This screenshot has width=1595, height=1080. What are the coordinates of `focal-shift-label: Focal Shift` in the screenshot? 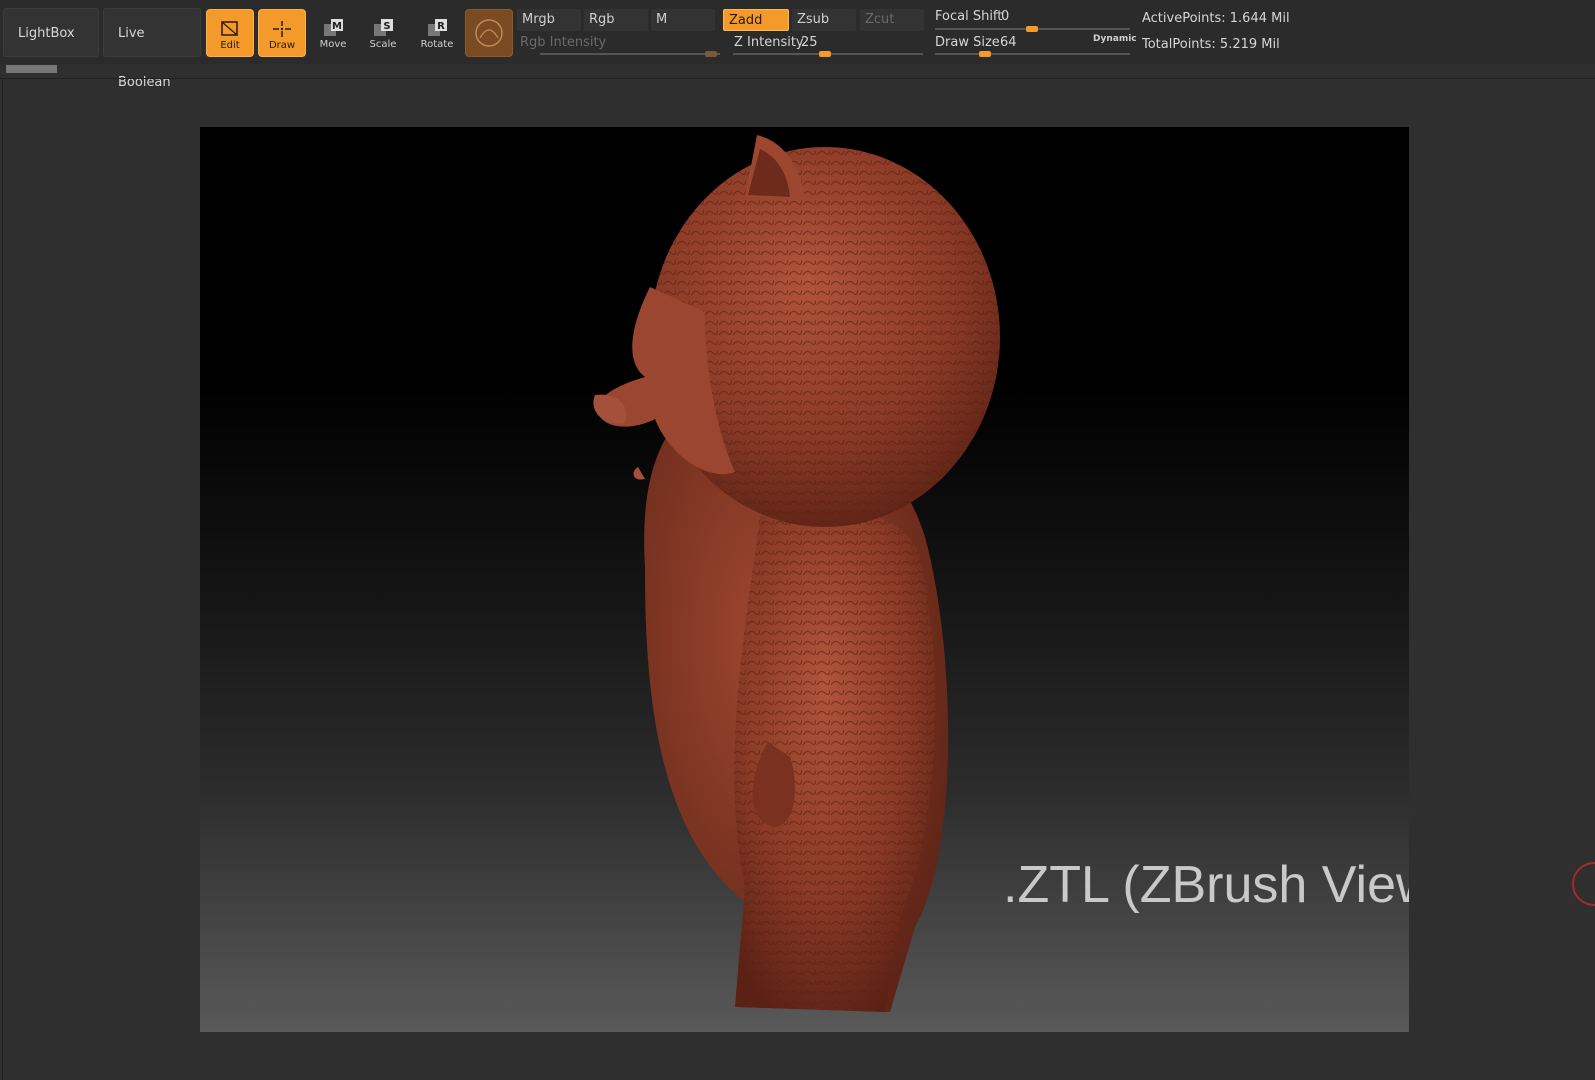 It's located at (969, 16).